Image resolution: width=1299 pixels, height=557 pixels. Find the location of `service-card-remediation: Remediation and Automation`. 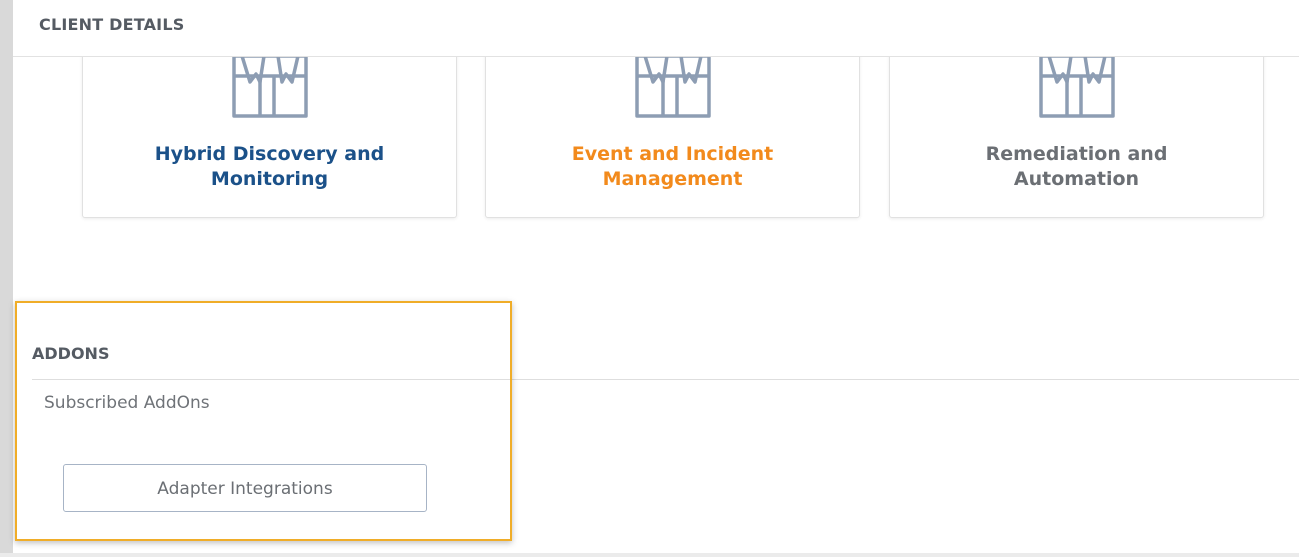

service-card-remediation: Remediation and Automation is located at coordinates (1076, 137).